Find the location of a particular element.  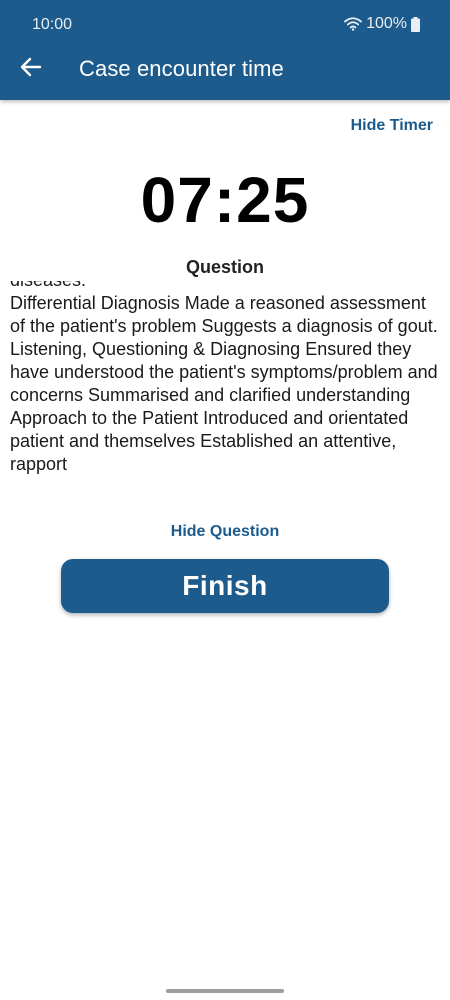

status-bar: 10:00 100% is located at coordinates (225, 25).